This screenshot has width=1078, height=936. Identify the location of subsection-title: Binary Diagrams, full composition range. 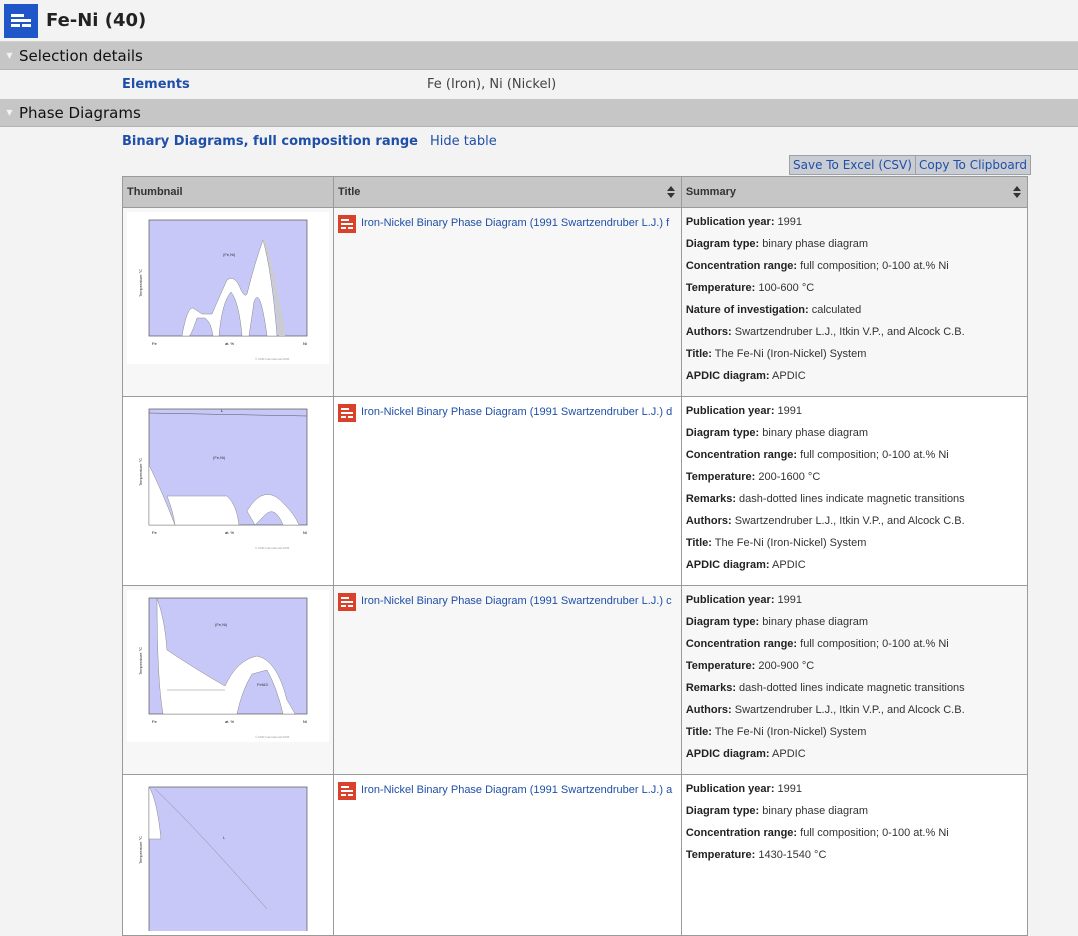
(276, 141).